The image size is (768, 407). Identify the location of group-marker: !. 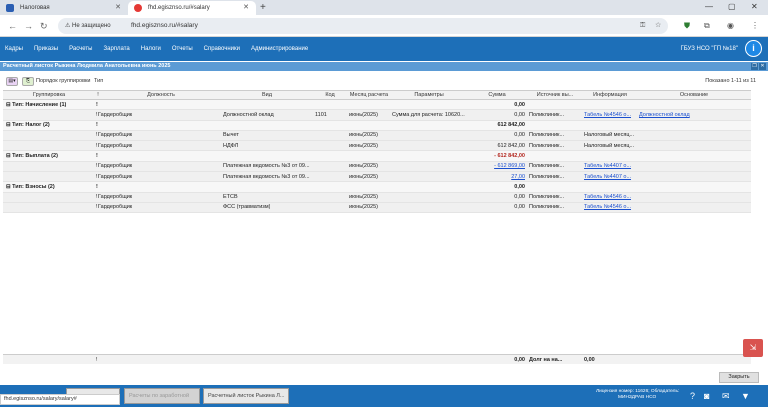
(97, 104).